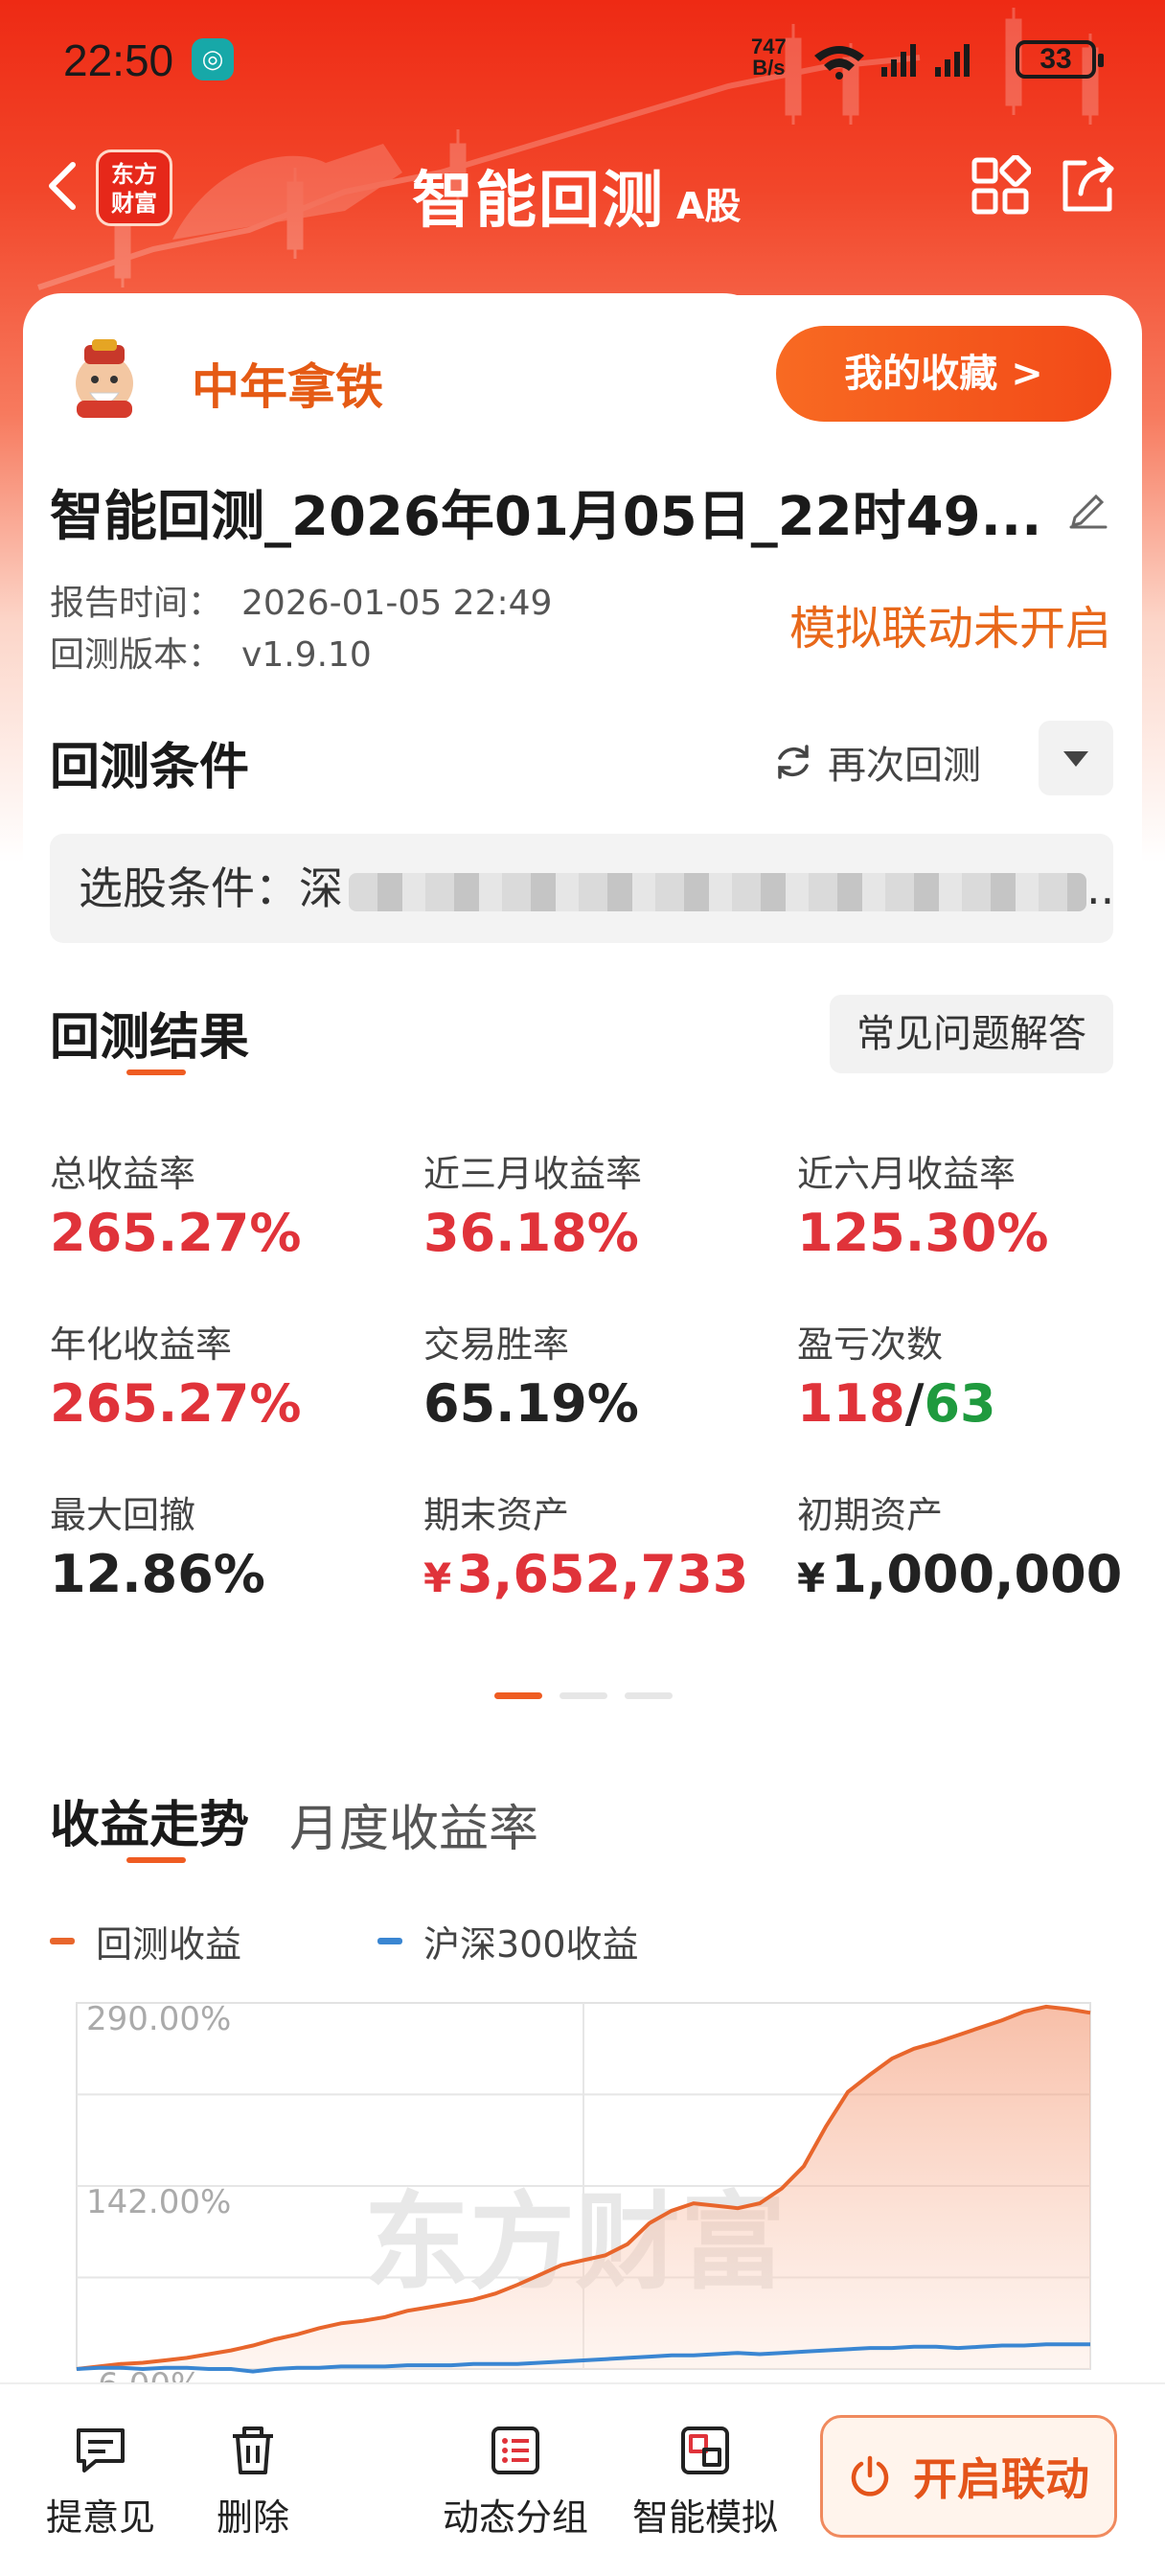 Image resolution: width=1165 pixels, height=2576 pixels. Describe the element at coordinates (531, 1233) in the screenshot. I see `metric-value: 36.18%` at that location.